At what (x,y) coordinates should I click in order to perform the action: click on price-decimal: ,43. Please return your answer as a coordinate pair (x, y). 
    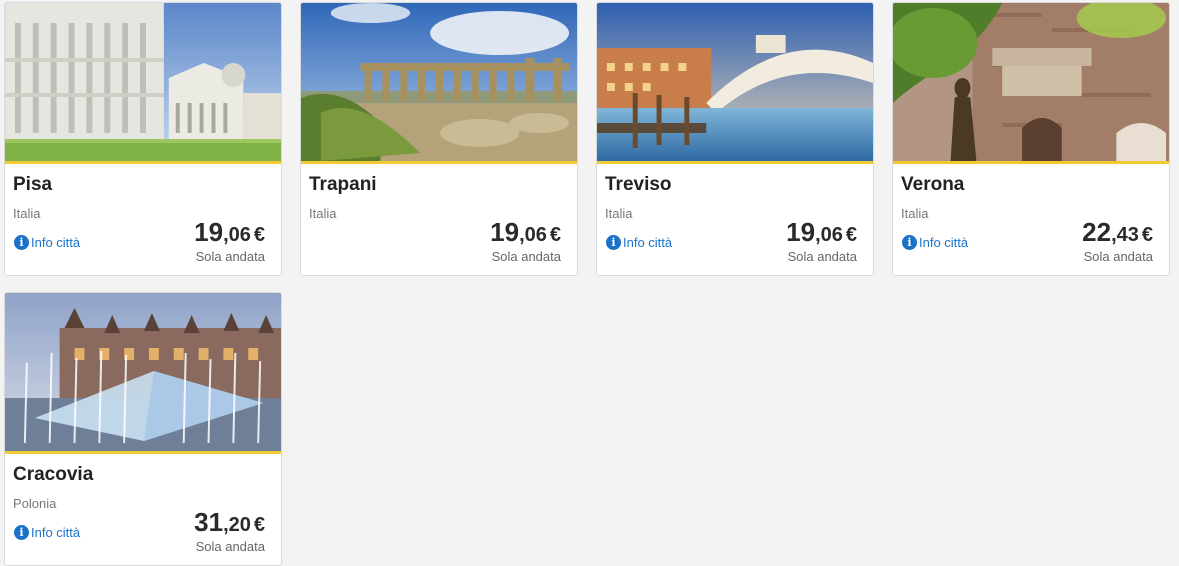
    Looking at the image, I should click on (1125, 235).